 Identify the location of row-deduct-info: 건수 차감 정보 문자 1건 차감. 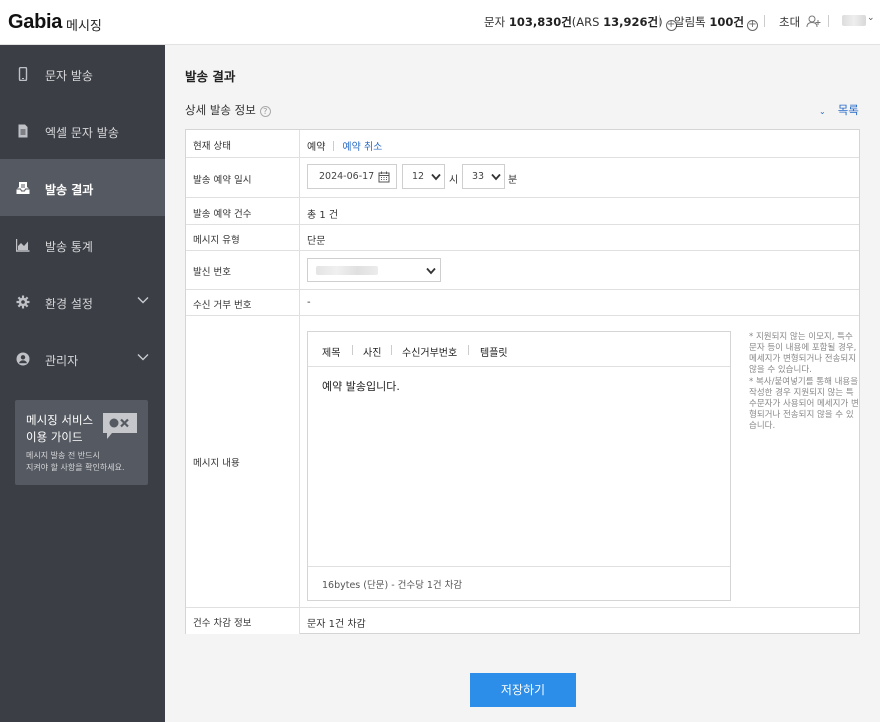
(522, 621).